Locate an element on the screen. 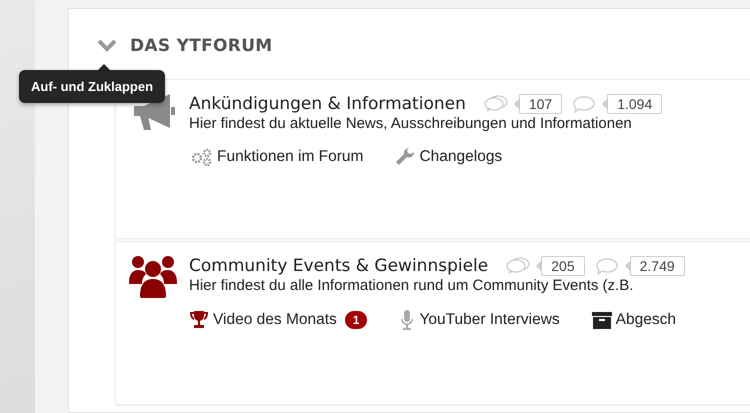  gears-icon is located at coordinates (201, 157).